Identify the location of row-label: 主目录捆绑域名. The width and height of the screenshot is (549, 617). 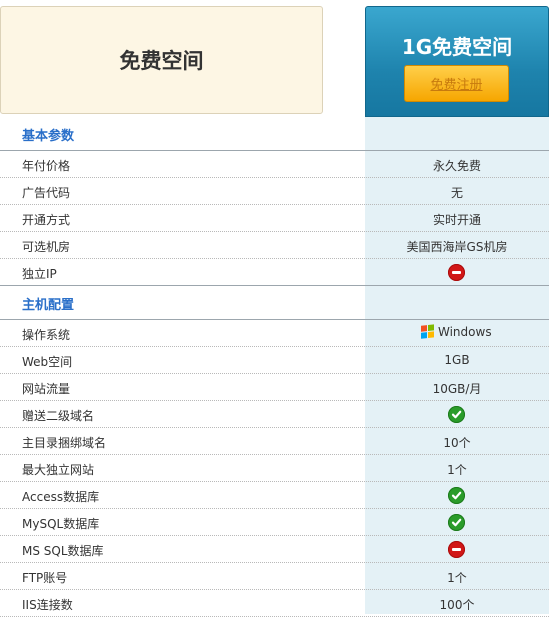
(64, 443).